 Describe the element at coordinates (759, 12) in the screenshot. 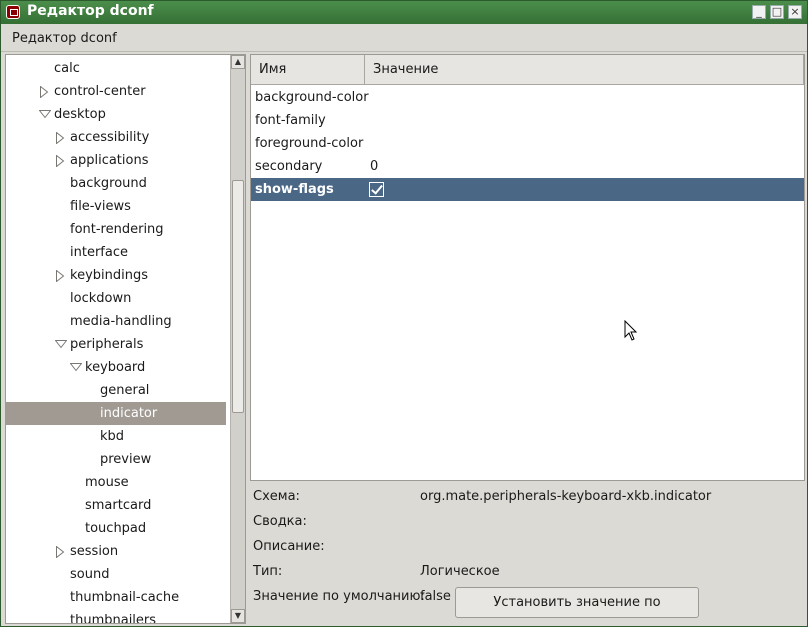

I see `minimize-button: _` at that location.